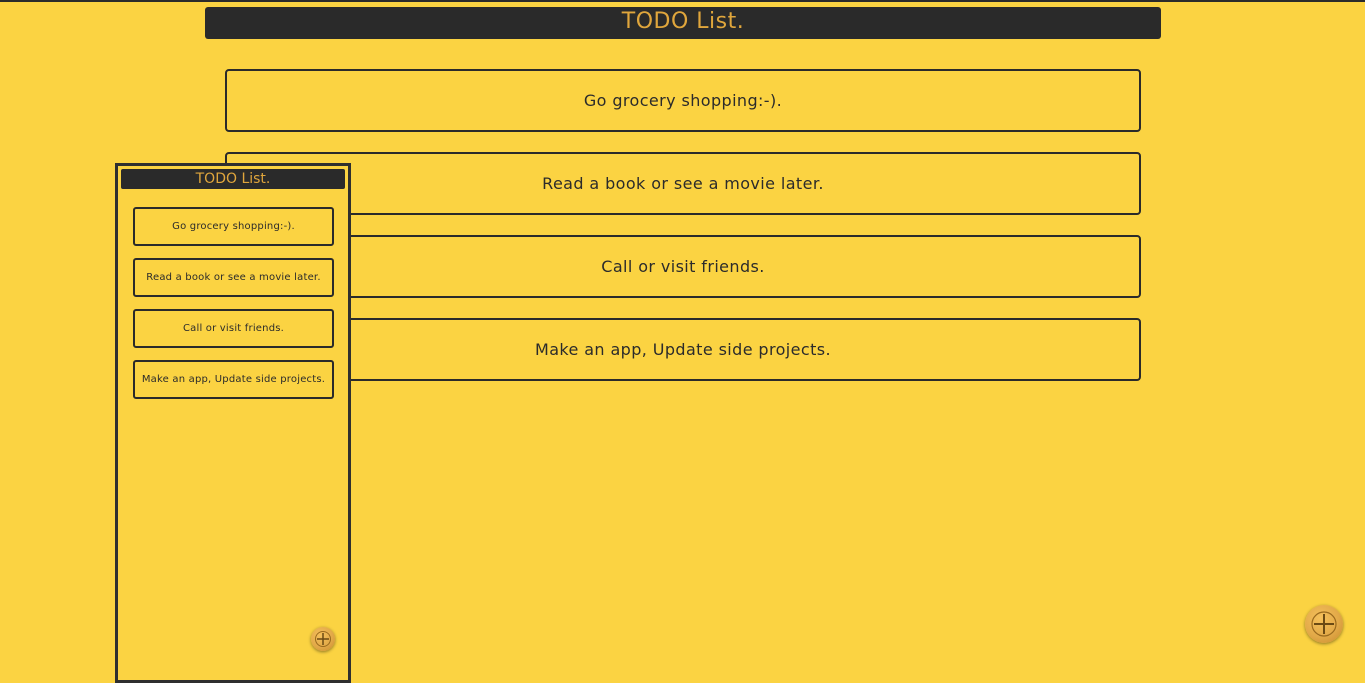  I want to click on preview-todo-item: Call or visit friends., so click(233, 328).